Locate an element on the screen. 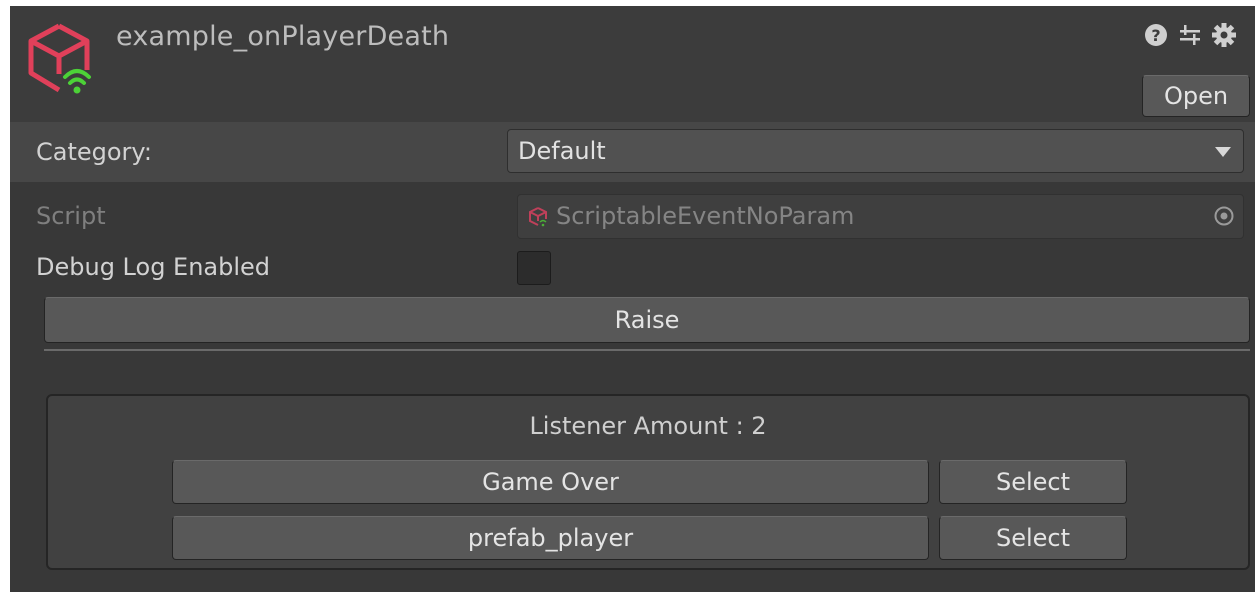  category-row: Category: Default is located at coordinates (632, 152).